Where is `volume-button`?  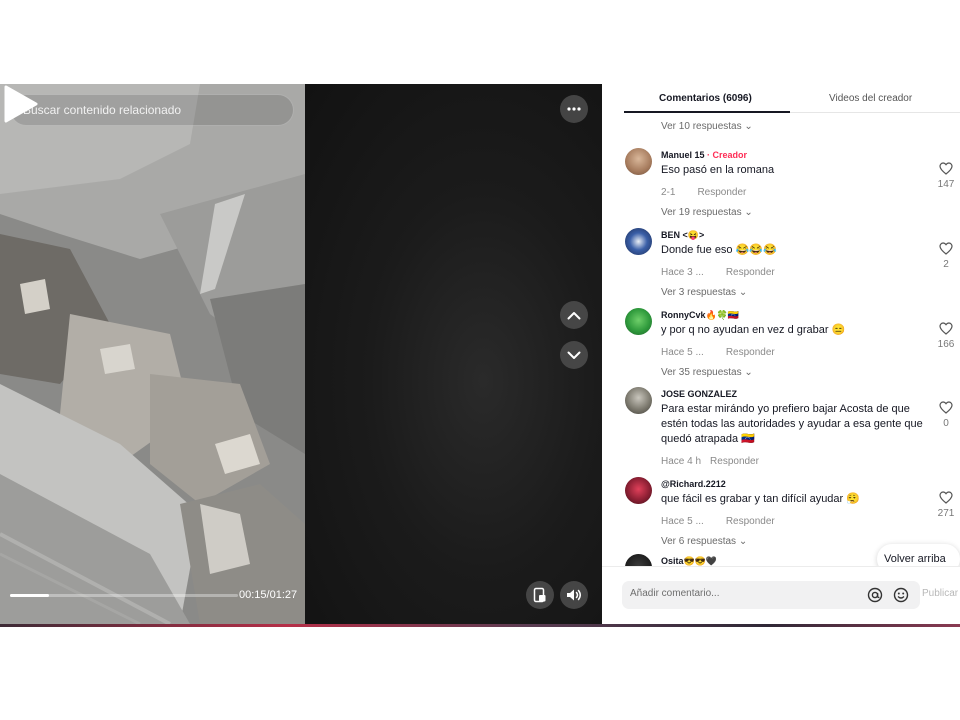
volume-button is located at coordinates (574, 595).